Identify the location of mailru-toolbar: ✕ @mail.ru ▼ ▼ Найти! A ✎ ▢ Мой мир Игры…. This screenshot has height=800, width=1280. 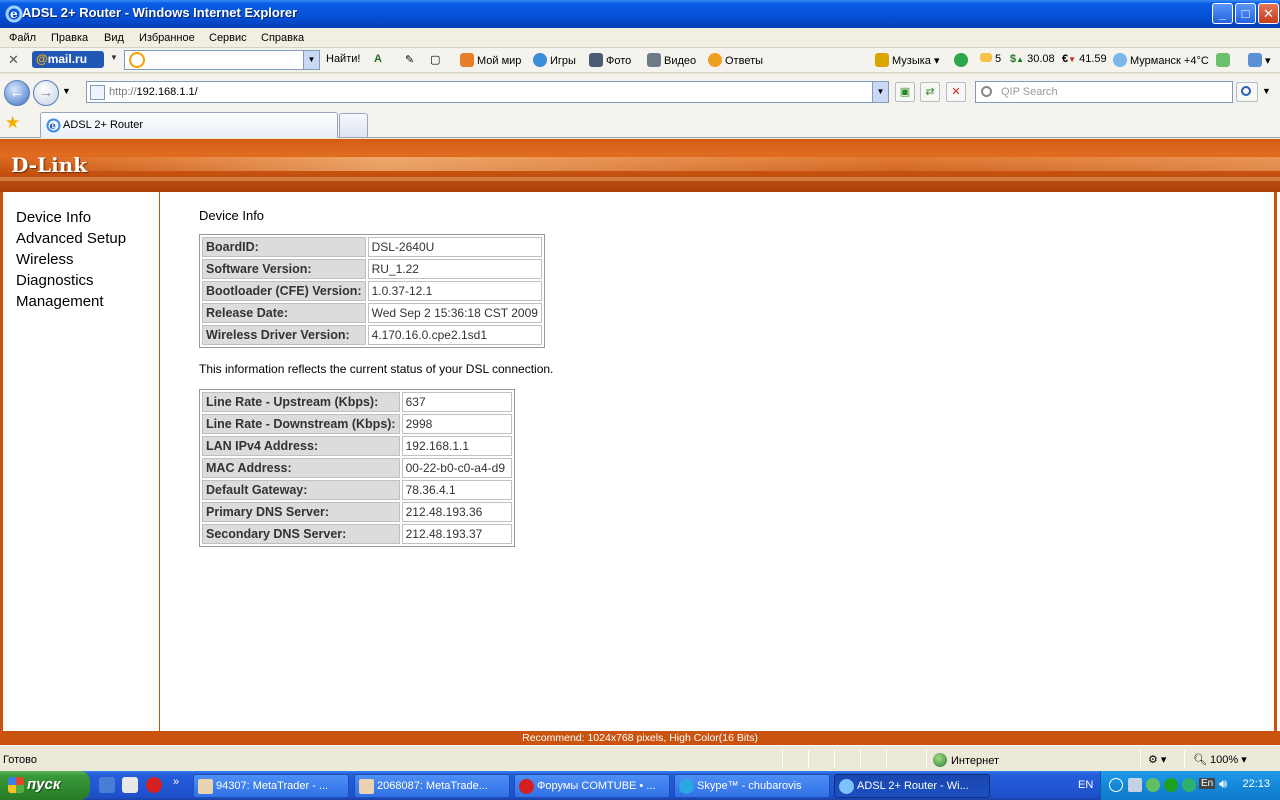
(640, 60).